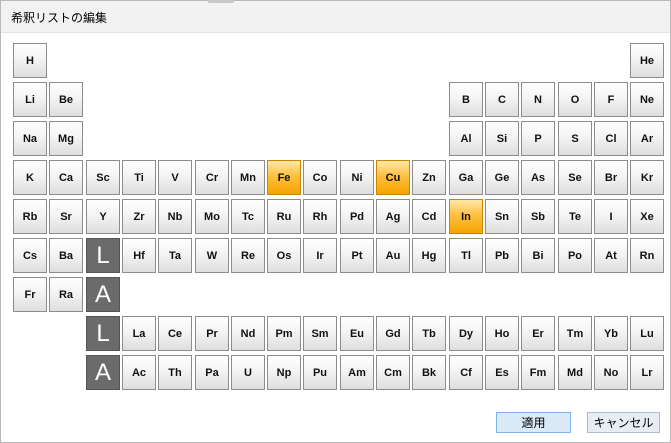 The width and height of the screenshot is (671, 443). I want to click on element-button-tb: Tb, so click(429, 333).